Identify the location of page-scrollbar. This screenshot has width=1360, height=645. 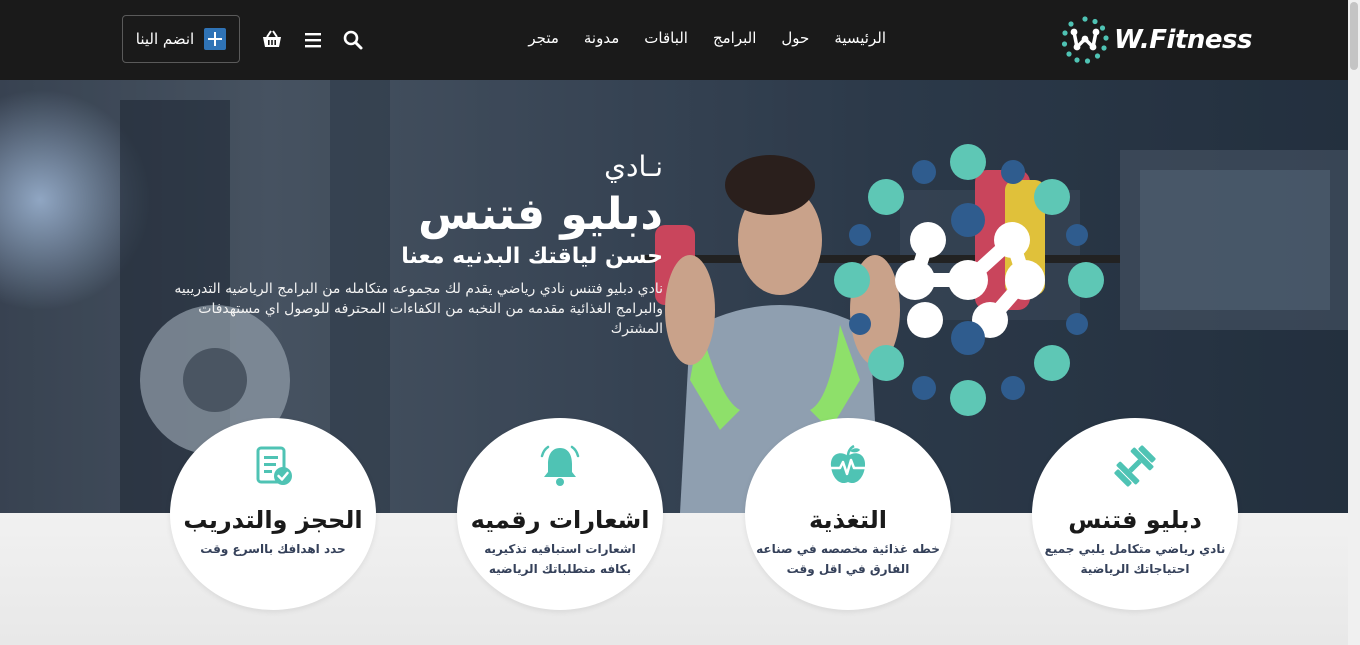
(1354, 322).